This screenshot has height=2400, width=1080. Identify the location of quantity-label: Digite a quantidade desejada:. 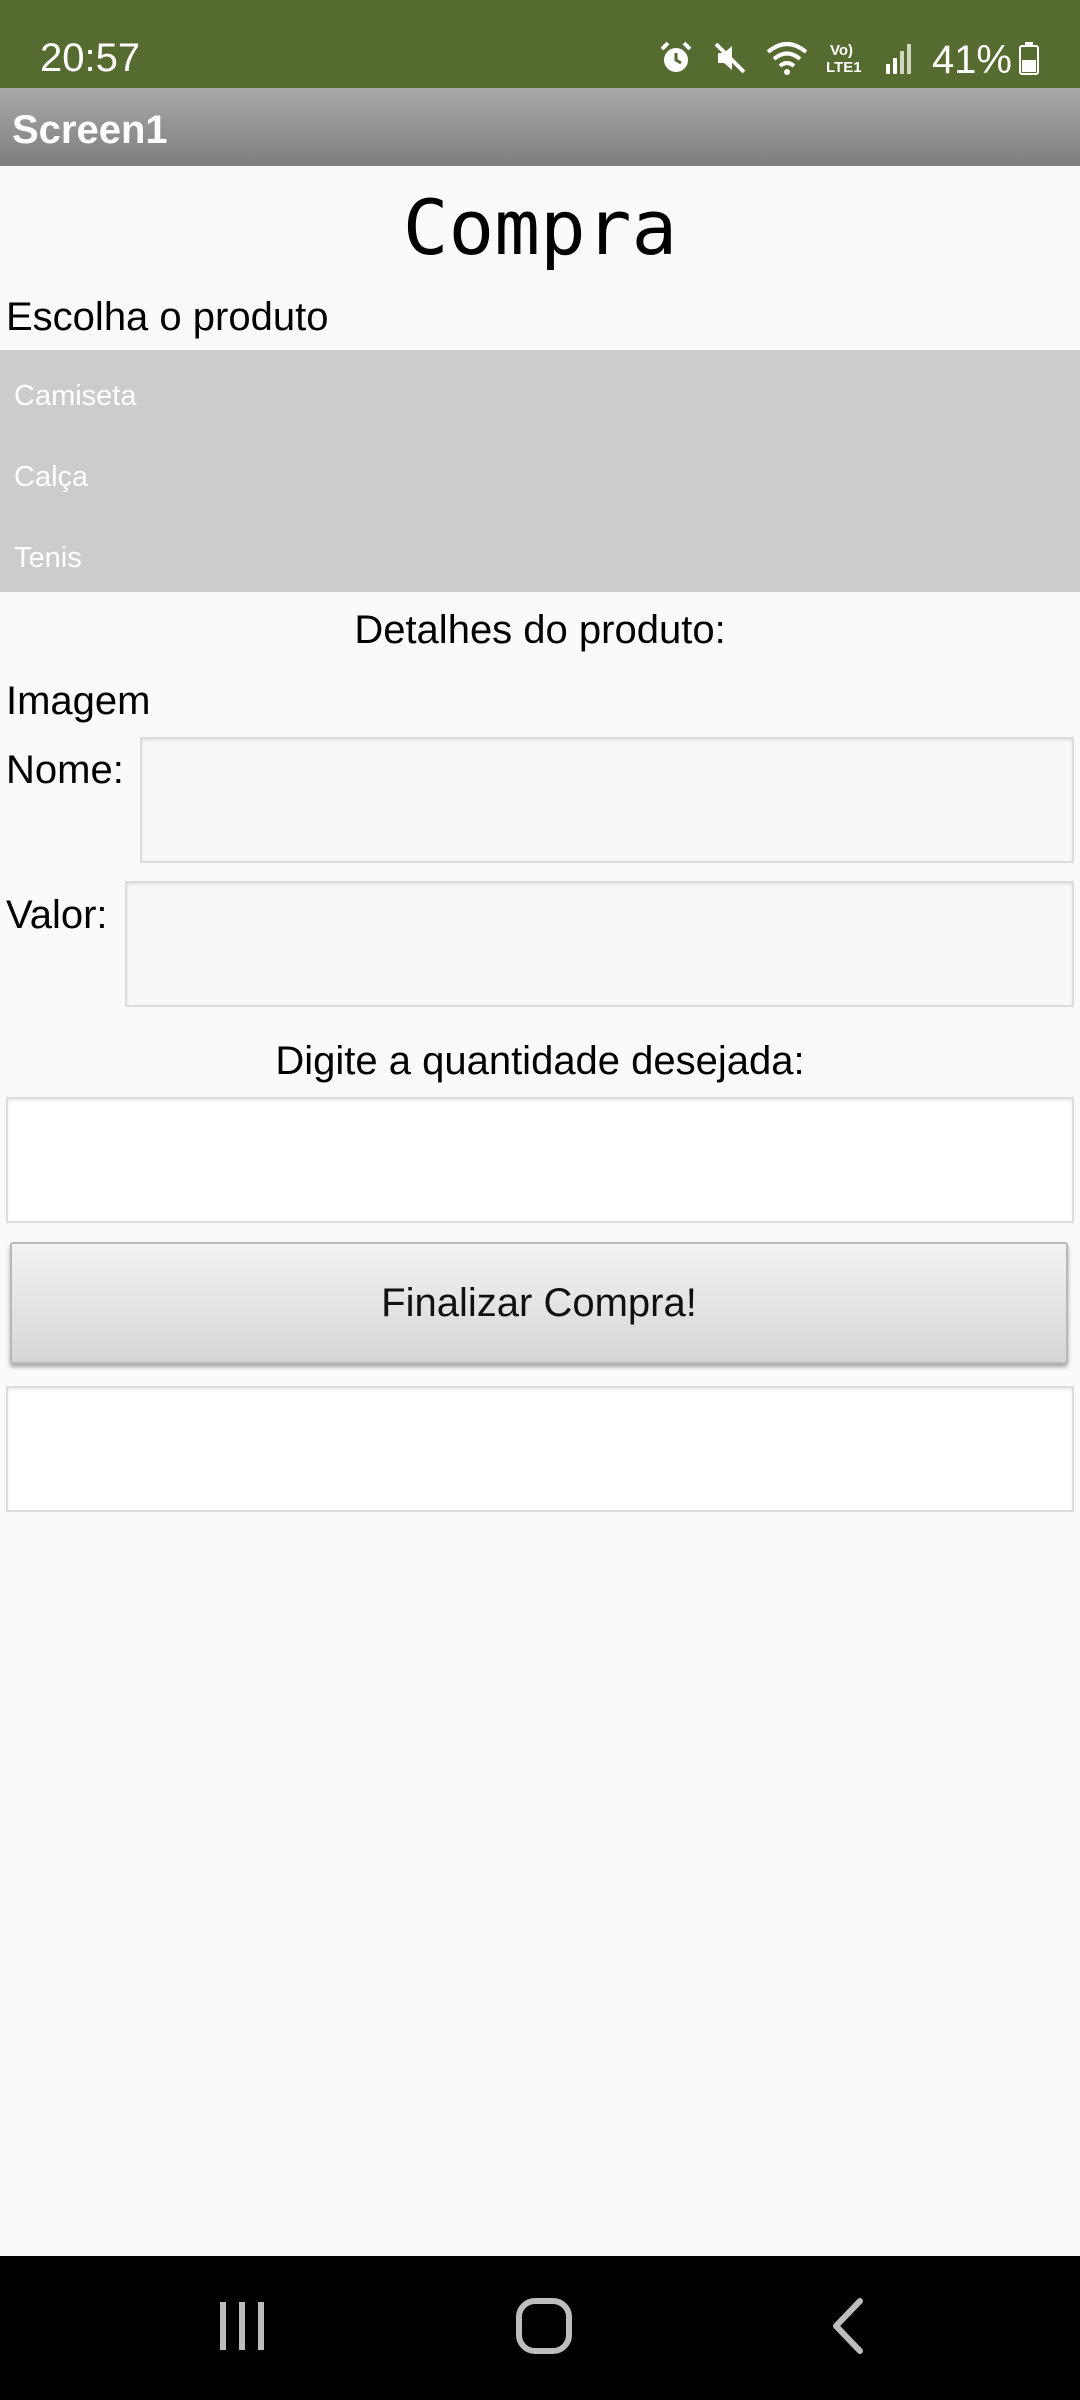
(540, 1061).